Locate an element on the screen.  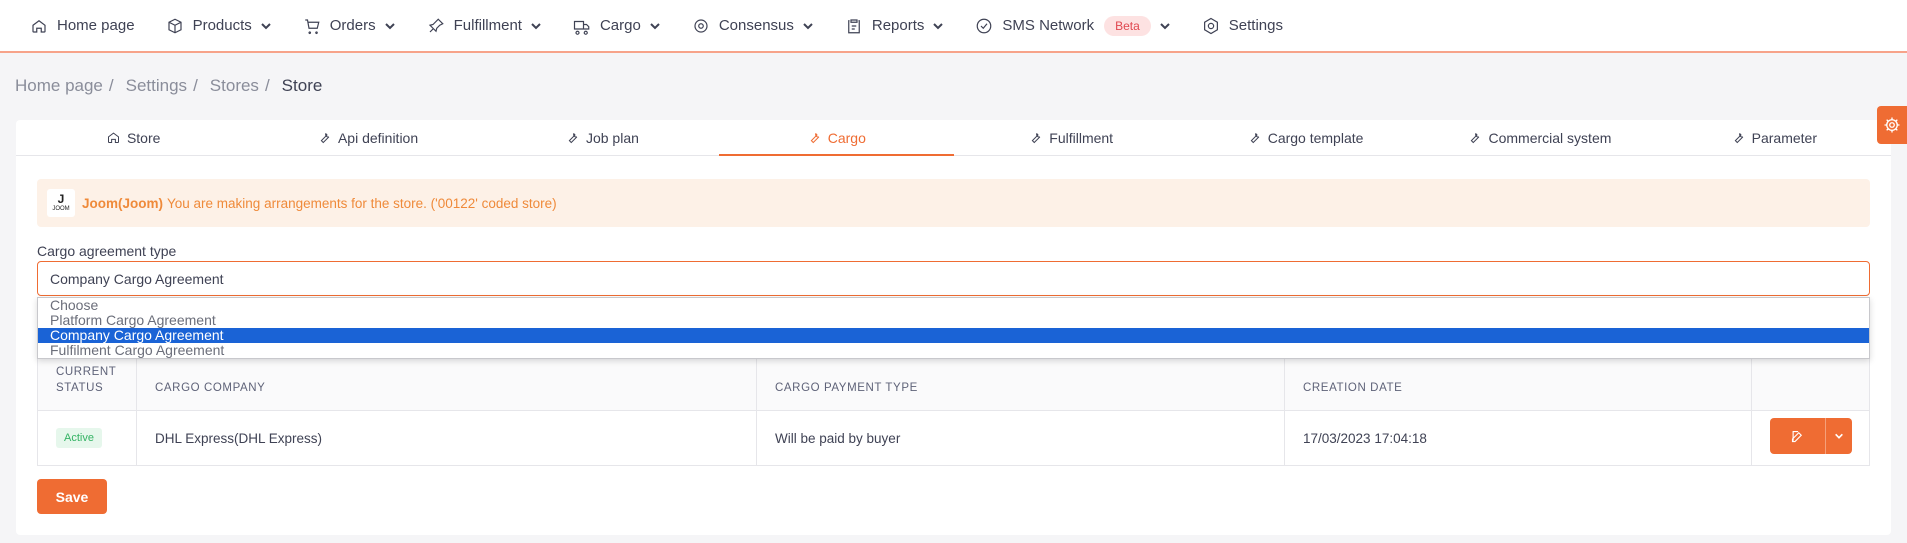
nav-settings: Settings is located at coordinates (1242, 25).